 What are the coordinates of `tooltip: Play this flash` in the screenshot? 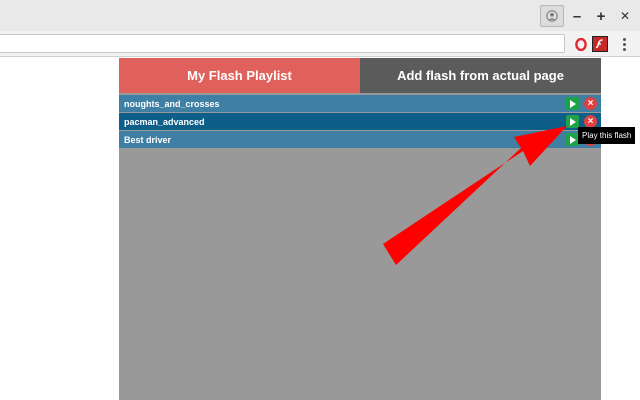 It's located at (607, 135).